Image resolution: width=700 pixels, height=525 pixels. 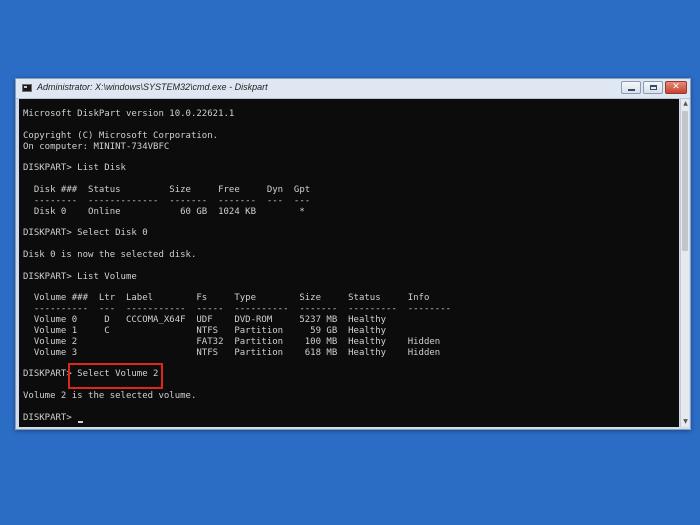 What do you see at coordinates (685, 181) in the screenshot?
I see `scrollbar-thumb` at bounding box center [685, 181].